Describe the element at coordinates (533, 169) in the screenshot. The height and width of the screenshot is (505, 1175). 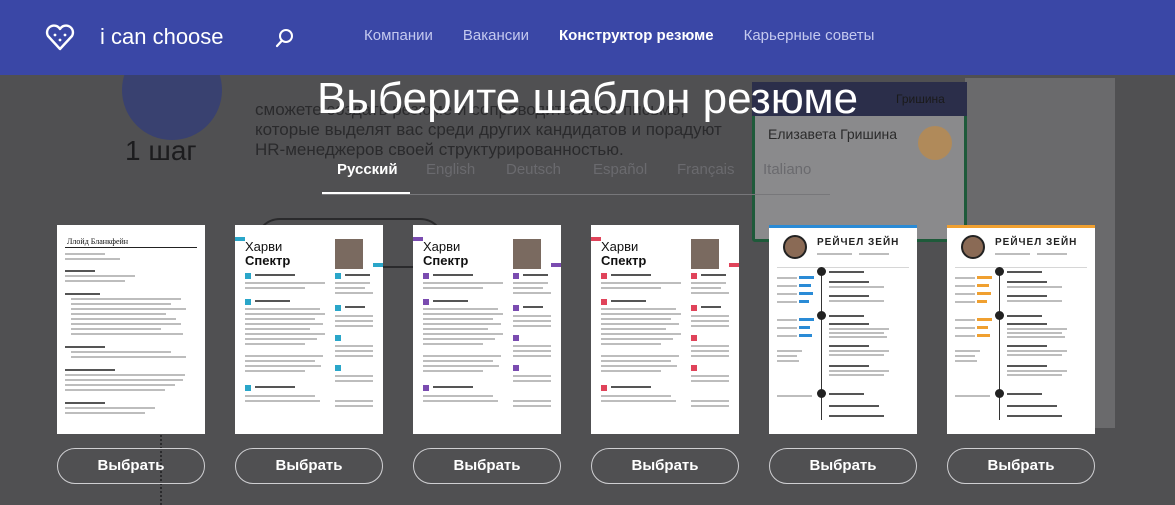
I see `tab-deutsch: Deutsch` at that location.